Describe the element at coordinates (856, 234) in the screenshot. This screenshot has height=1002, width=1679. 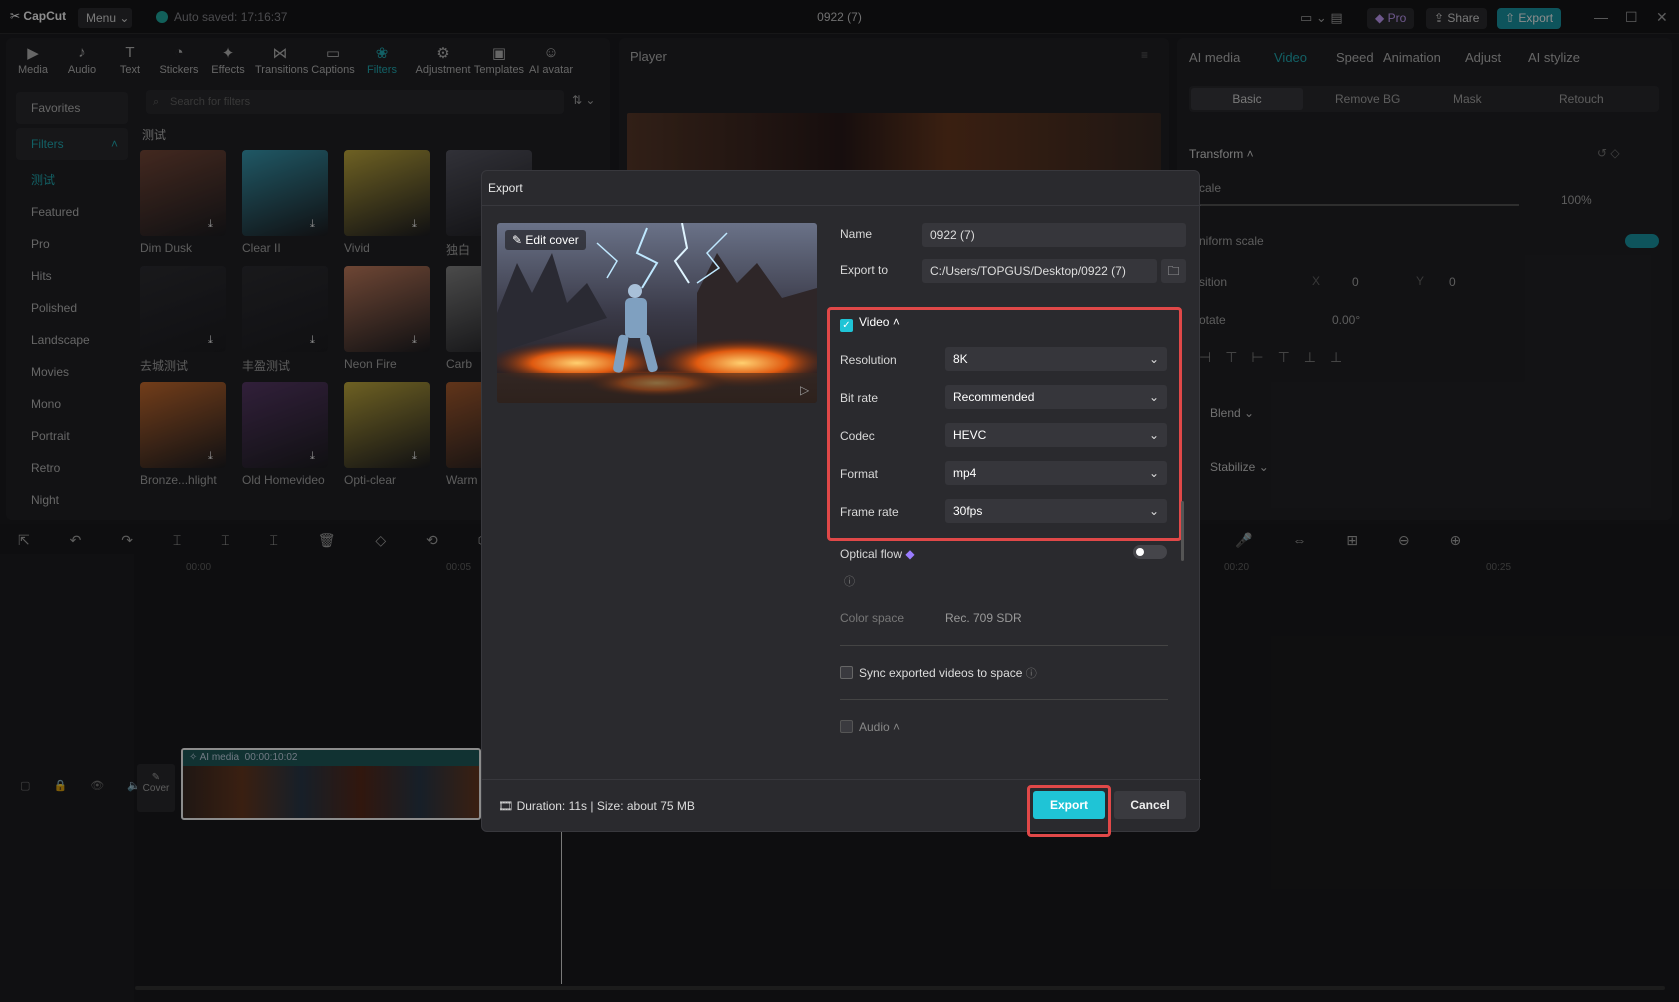
I see `name-label: Name` at that location.